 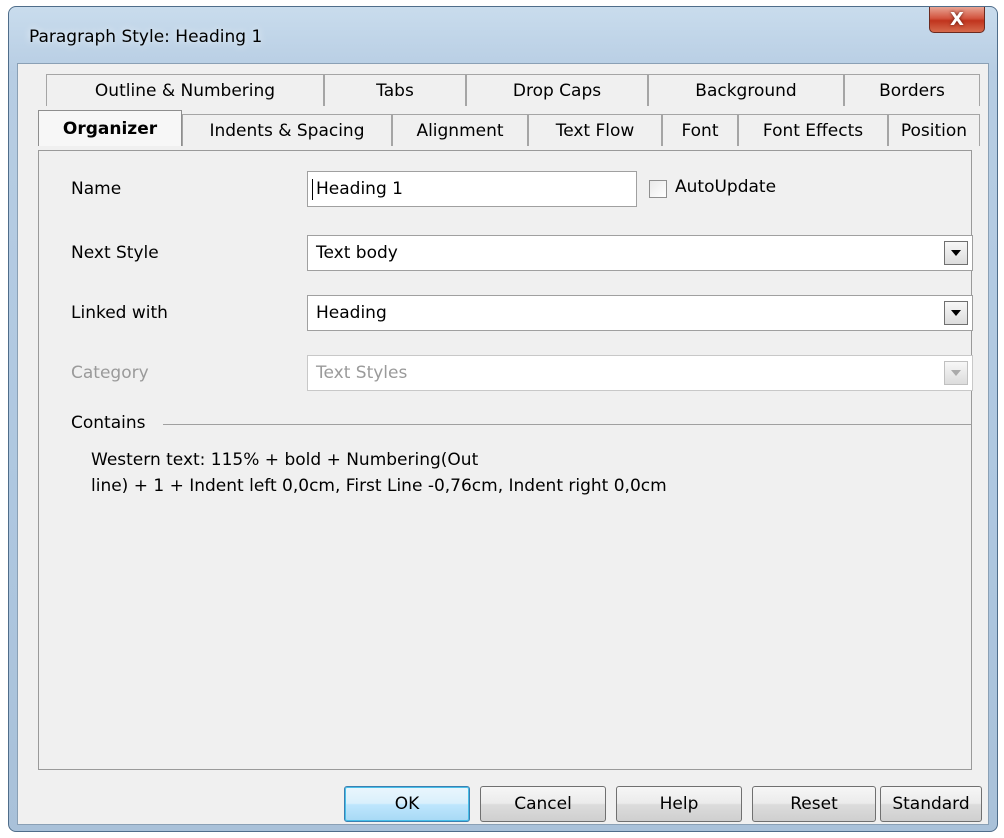 I want to click on tab-label: Organizer, so click(x=110, y=128).